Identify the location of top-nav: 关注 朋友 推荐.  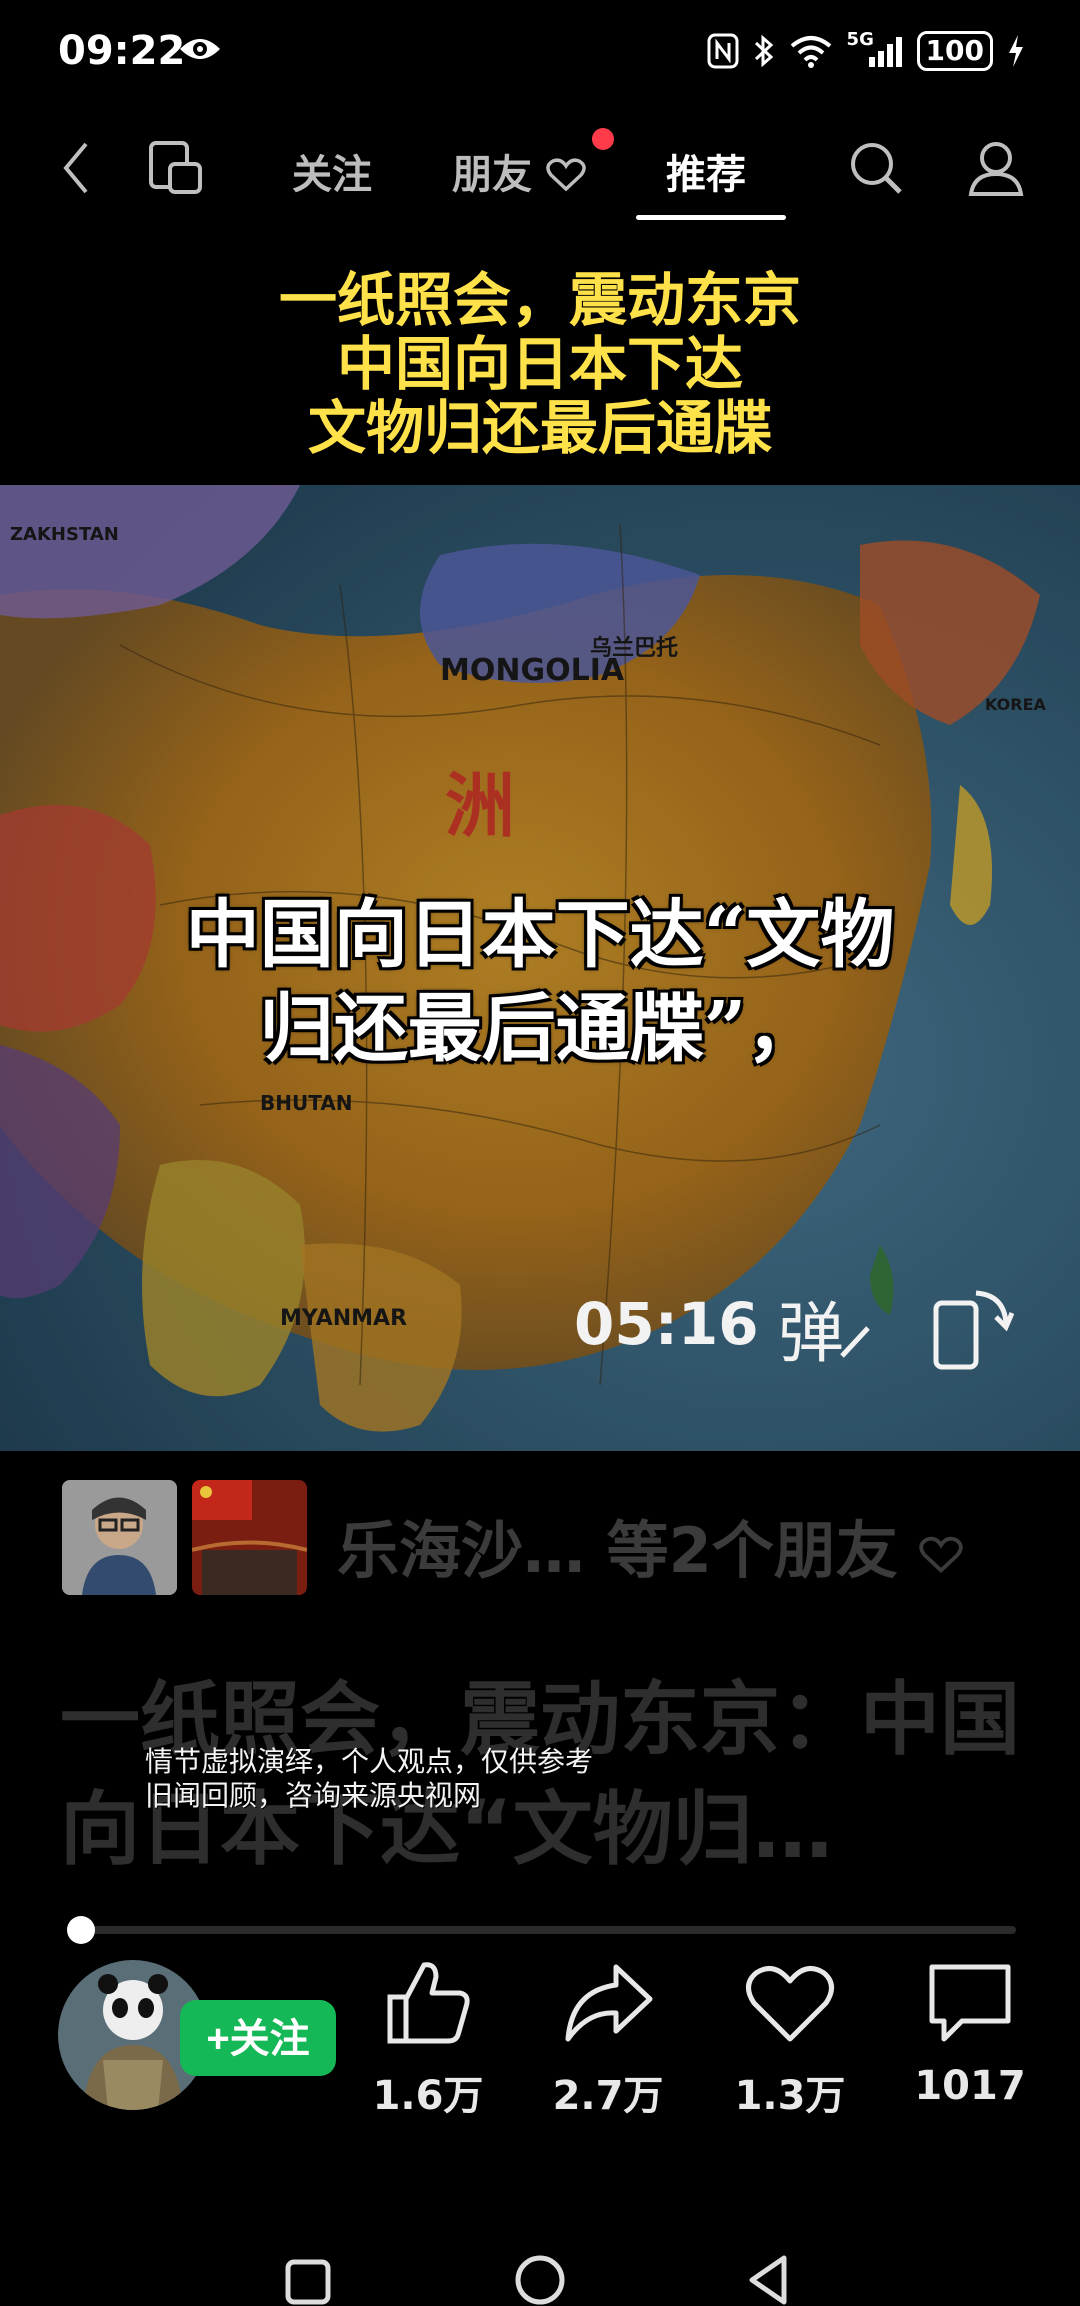
(540, 173).